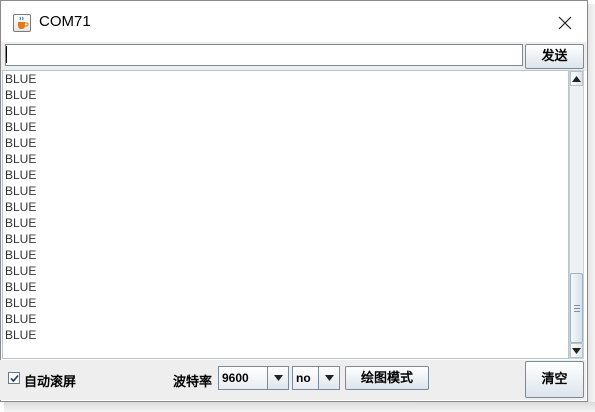  I want to click on baud-rate-value: 9600, so click(235, 378).